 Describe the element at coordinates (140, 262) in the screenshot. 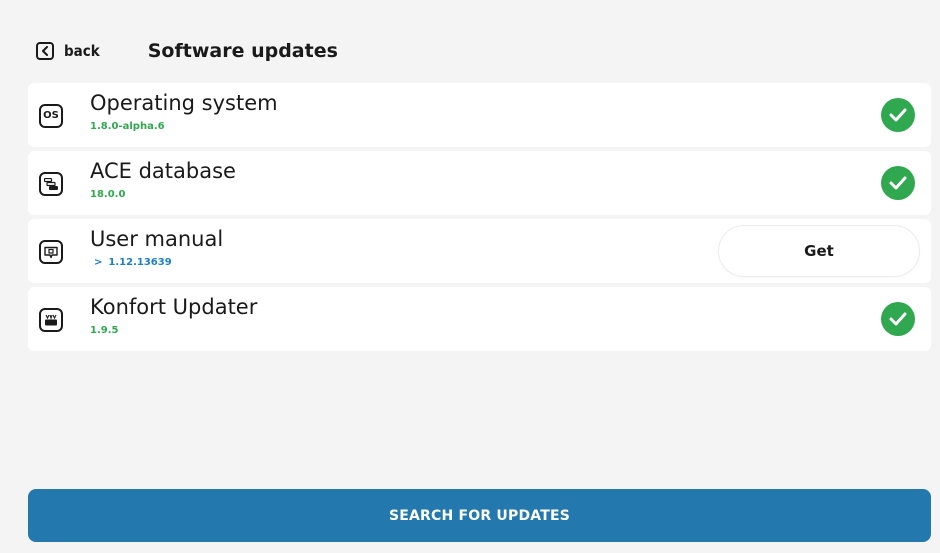

I see `item-version: 1.12.13639` at that location.